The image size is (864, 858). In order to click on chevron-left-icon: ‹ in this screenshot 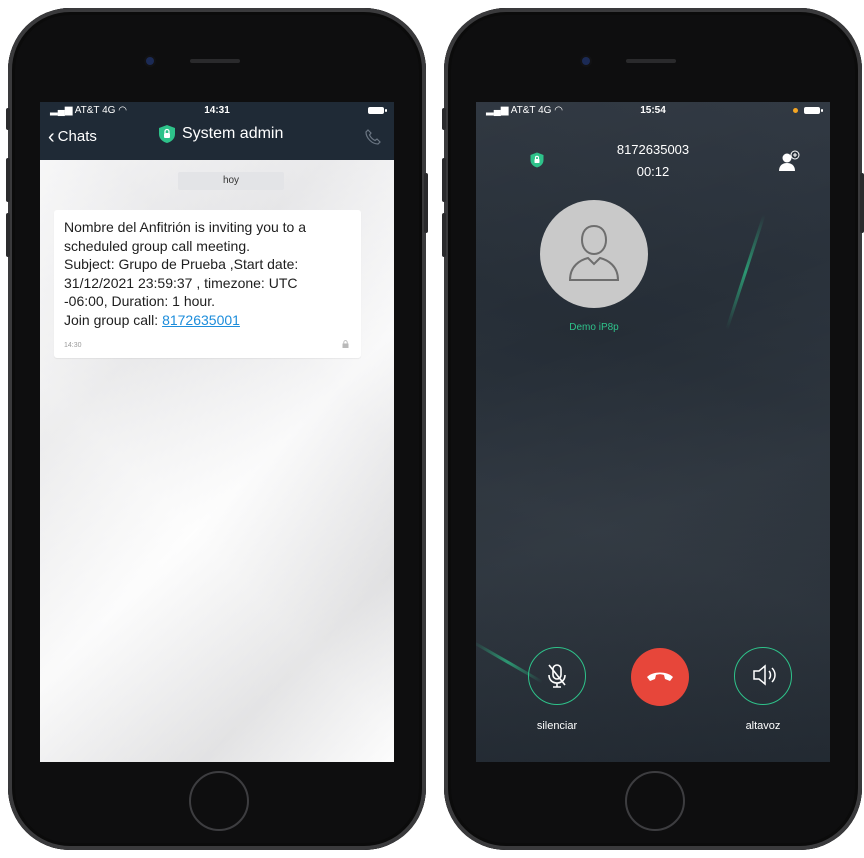, I will do `click(51, 137)`.